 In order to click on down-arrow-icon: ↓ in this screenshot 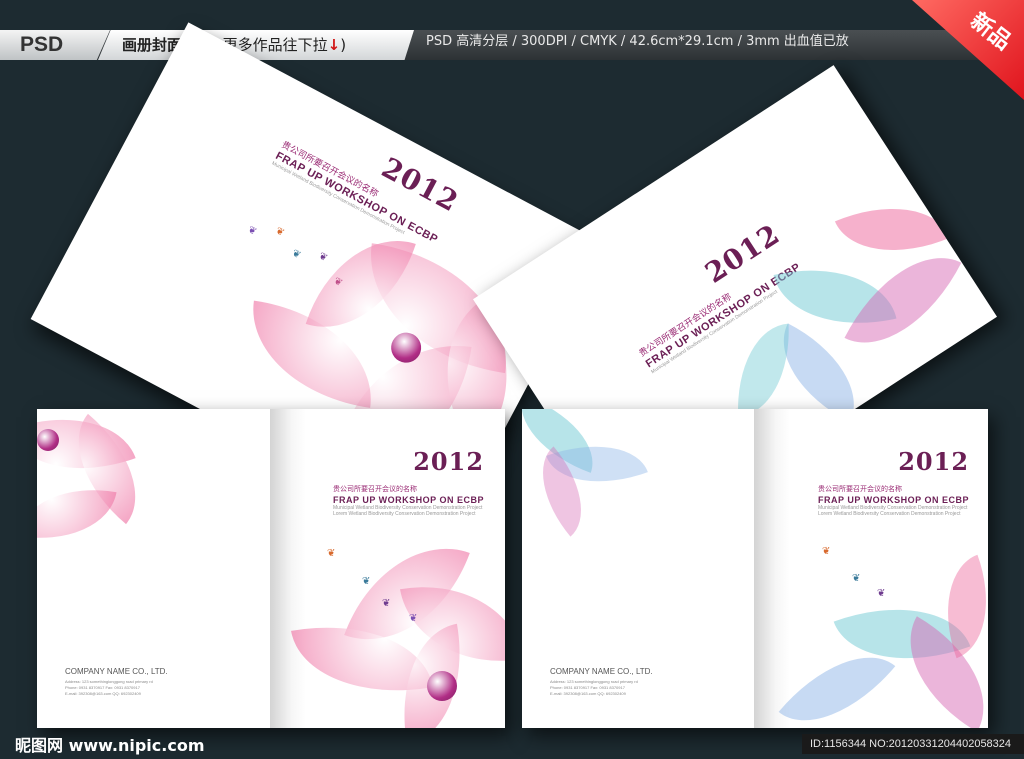, I will do `click(334, 45)`.